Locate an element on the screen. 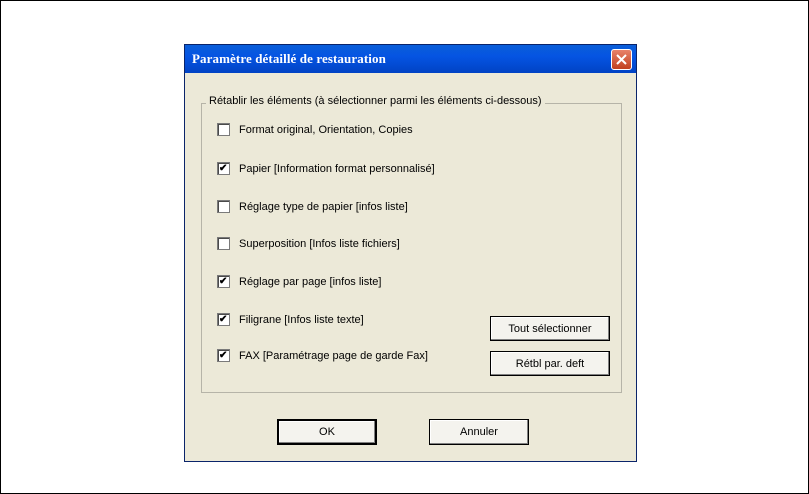 This screenshot has width=809, height=494. option-superposition: Superposition [Infos liste fichiers] is located at coordinates (308, 243).